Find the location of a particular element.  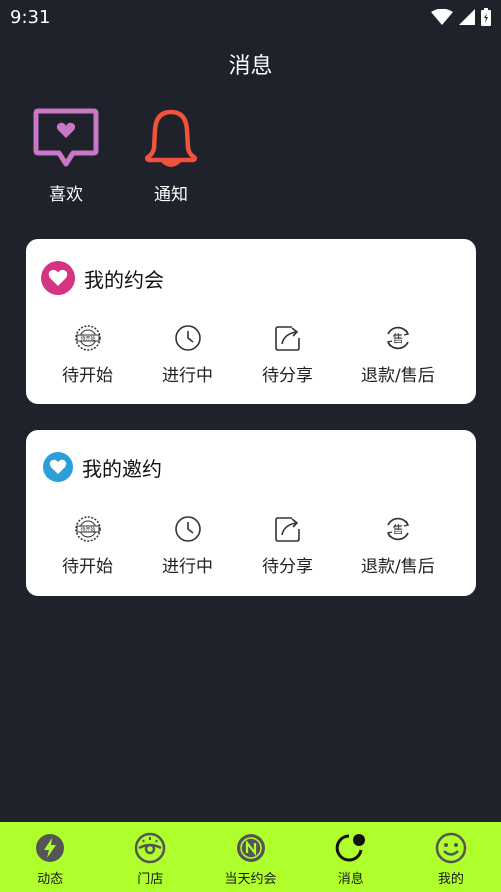

card-title: 我的邀约 is located at coordinates (122, 468).